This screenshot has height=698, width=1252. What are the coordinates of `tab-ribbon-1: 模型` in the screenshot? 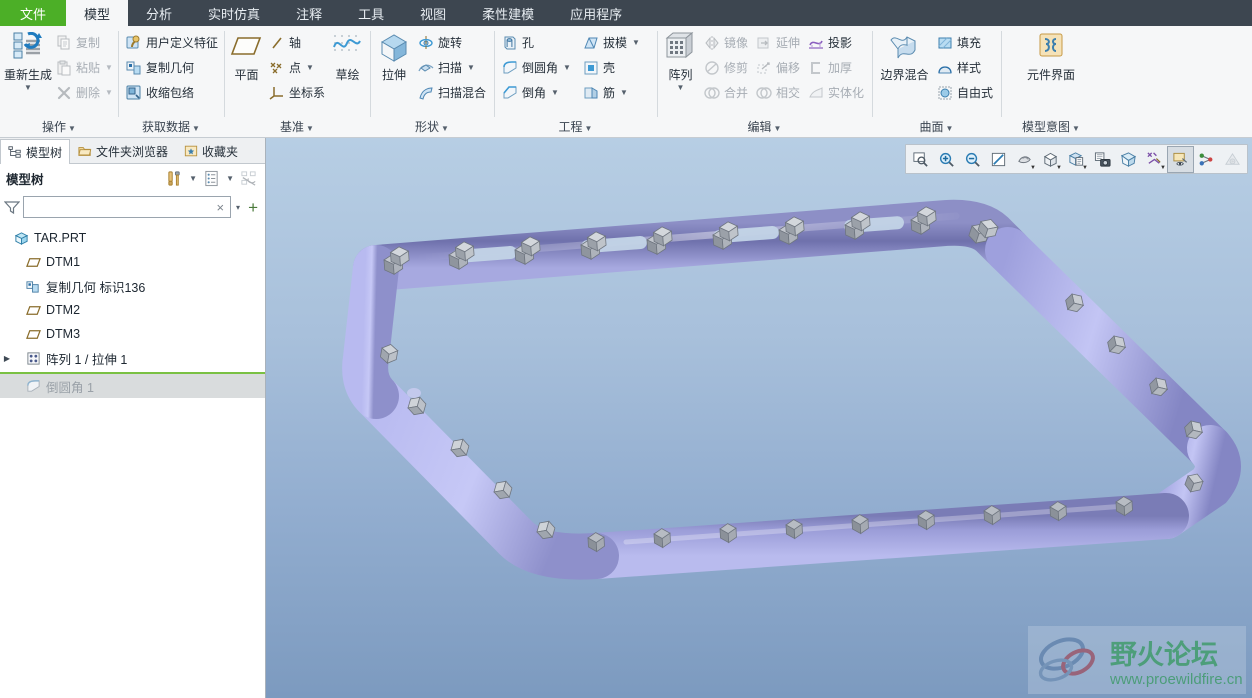 It's located at (97, 13).